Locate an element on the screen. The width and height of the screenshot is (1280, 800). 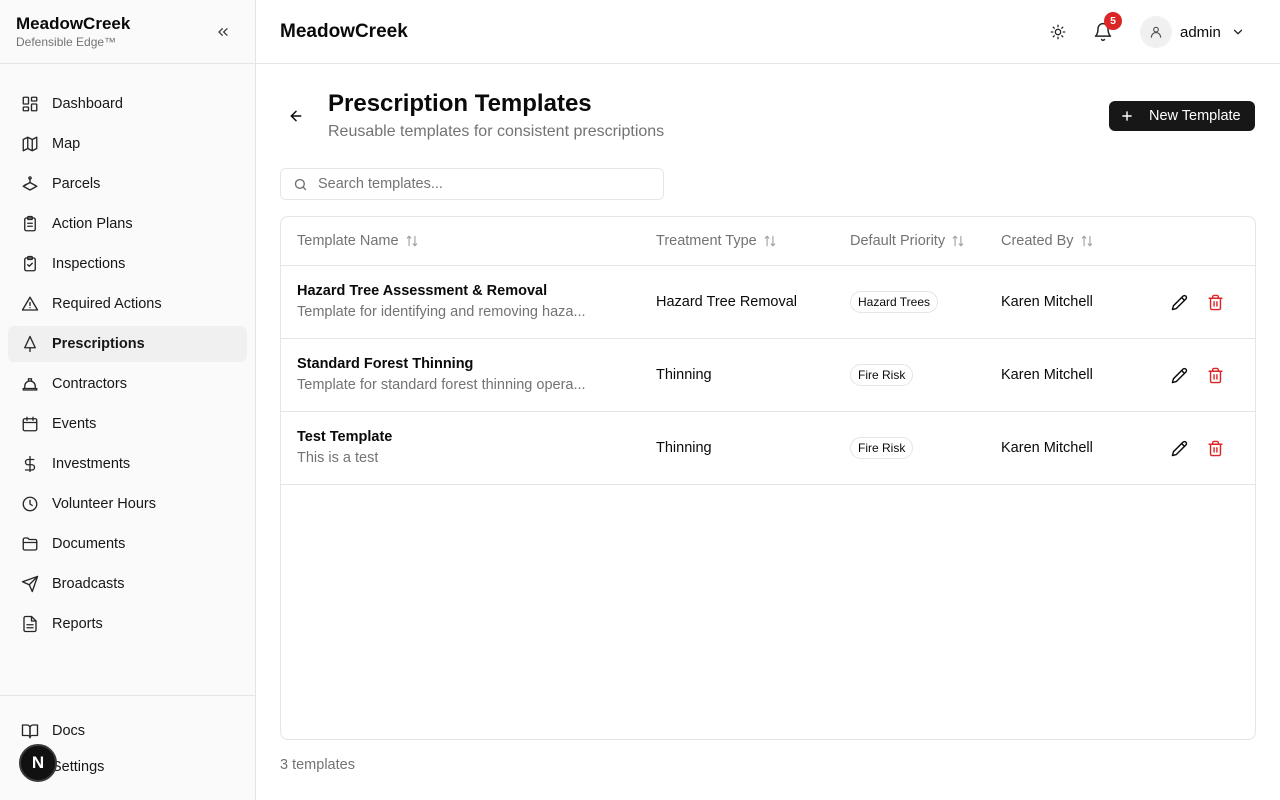
sidebar-item-required-actions: Required Actions is located at coordinates (127, 304).